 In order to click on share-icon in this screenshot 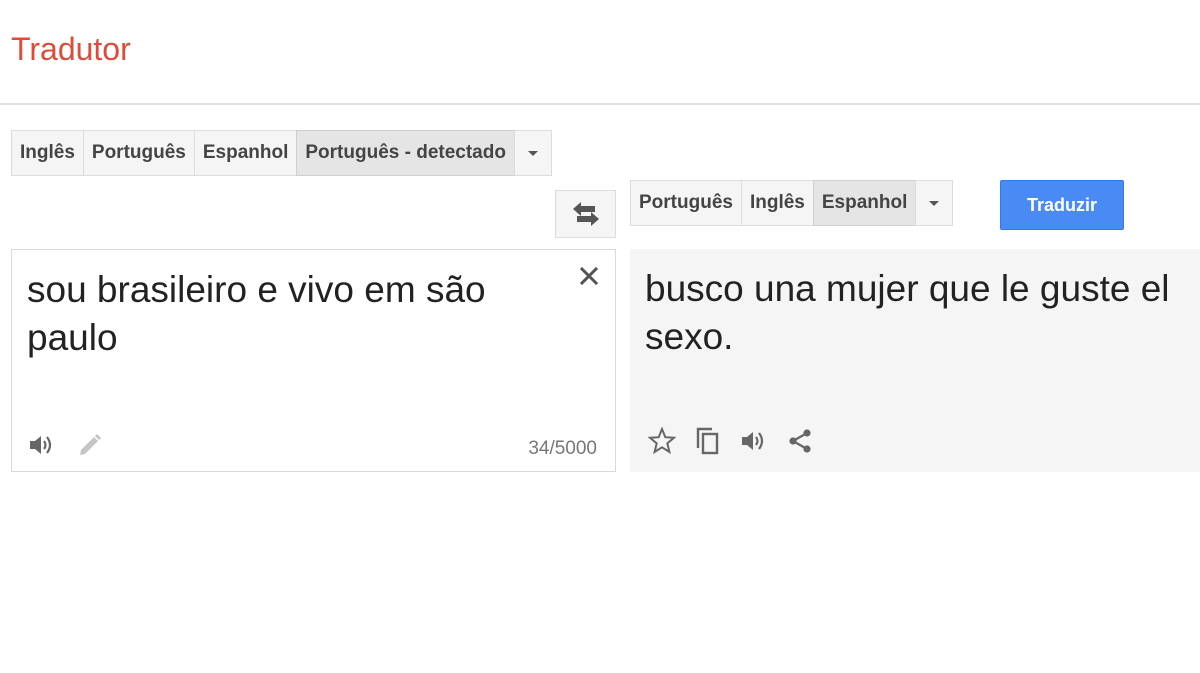, I will do `click(800, 441)`.